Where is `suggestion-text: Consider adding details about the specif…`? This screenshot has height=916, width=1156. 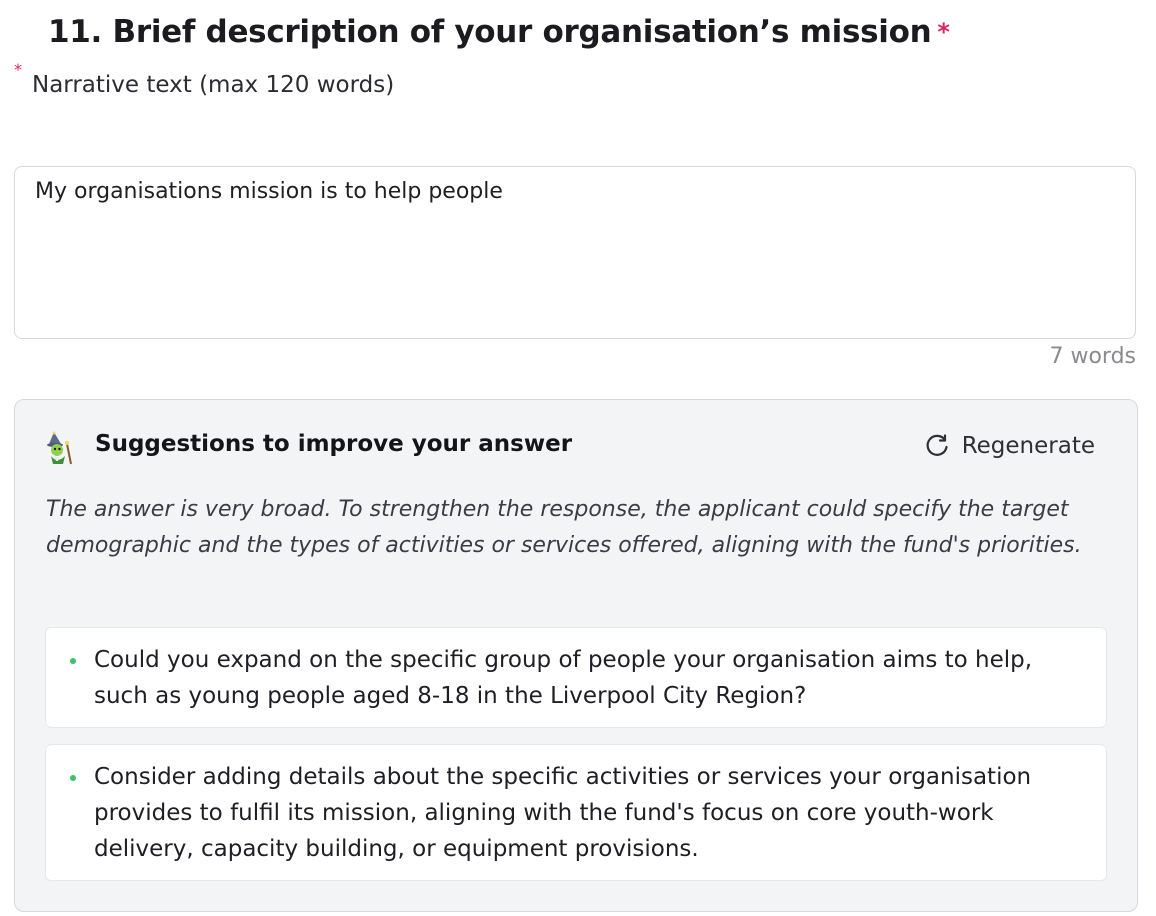
suggestion-text: Consider adding details about the specif… is located at coordinates (563, 813).